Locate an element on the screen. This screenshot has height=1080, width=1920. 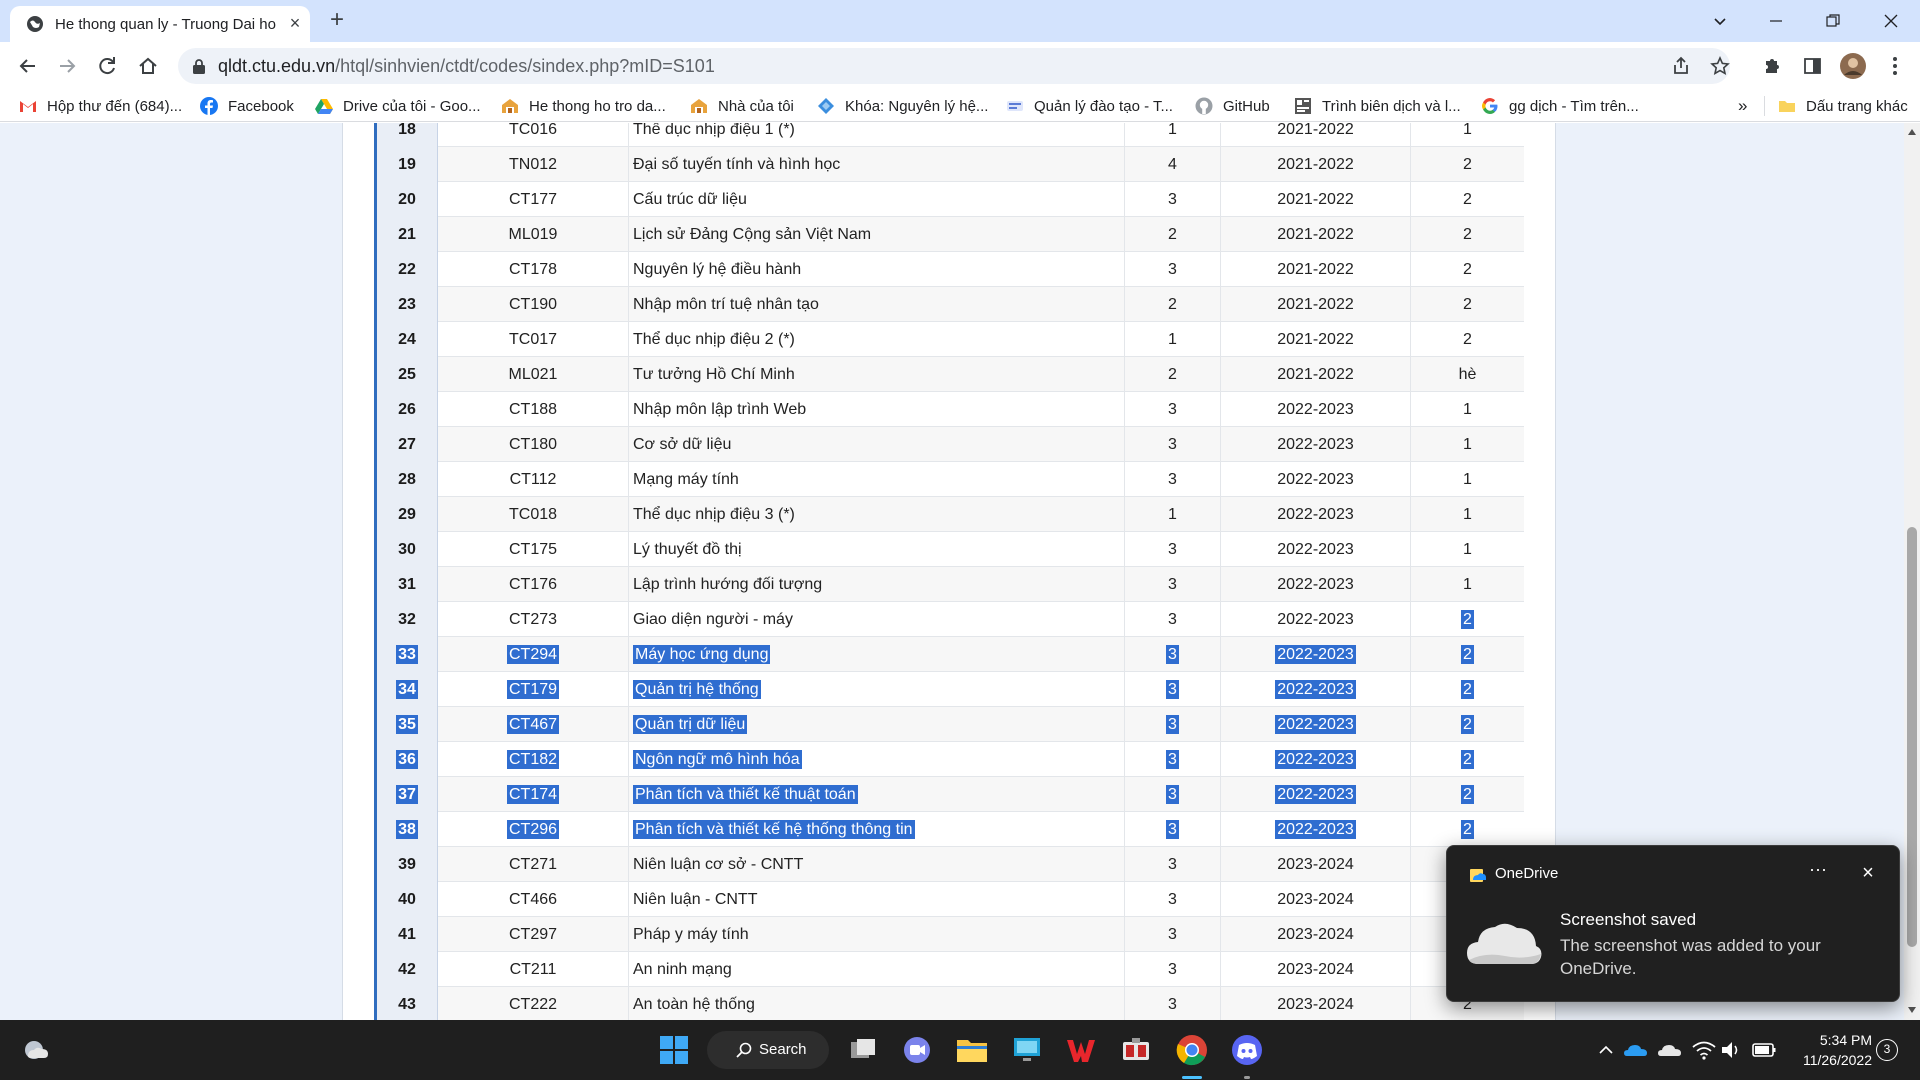
extensions-icon is located at coordinates (1772, 66).